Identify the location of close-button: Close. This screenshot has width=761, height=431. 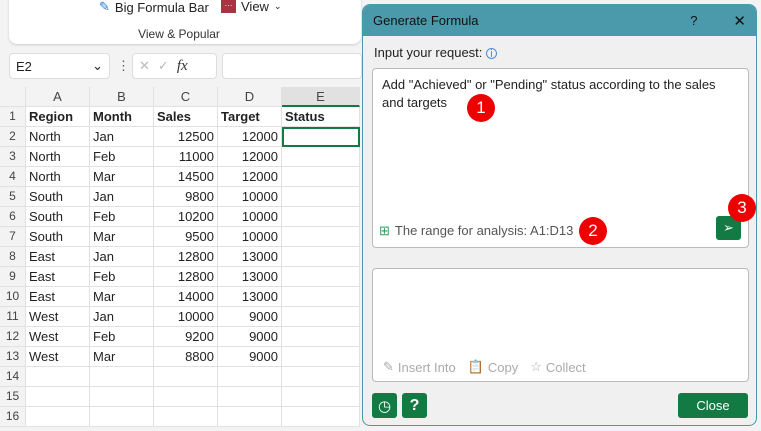
(713, 405).